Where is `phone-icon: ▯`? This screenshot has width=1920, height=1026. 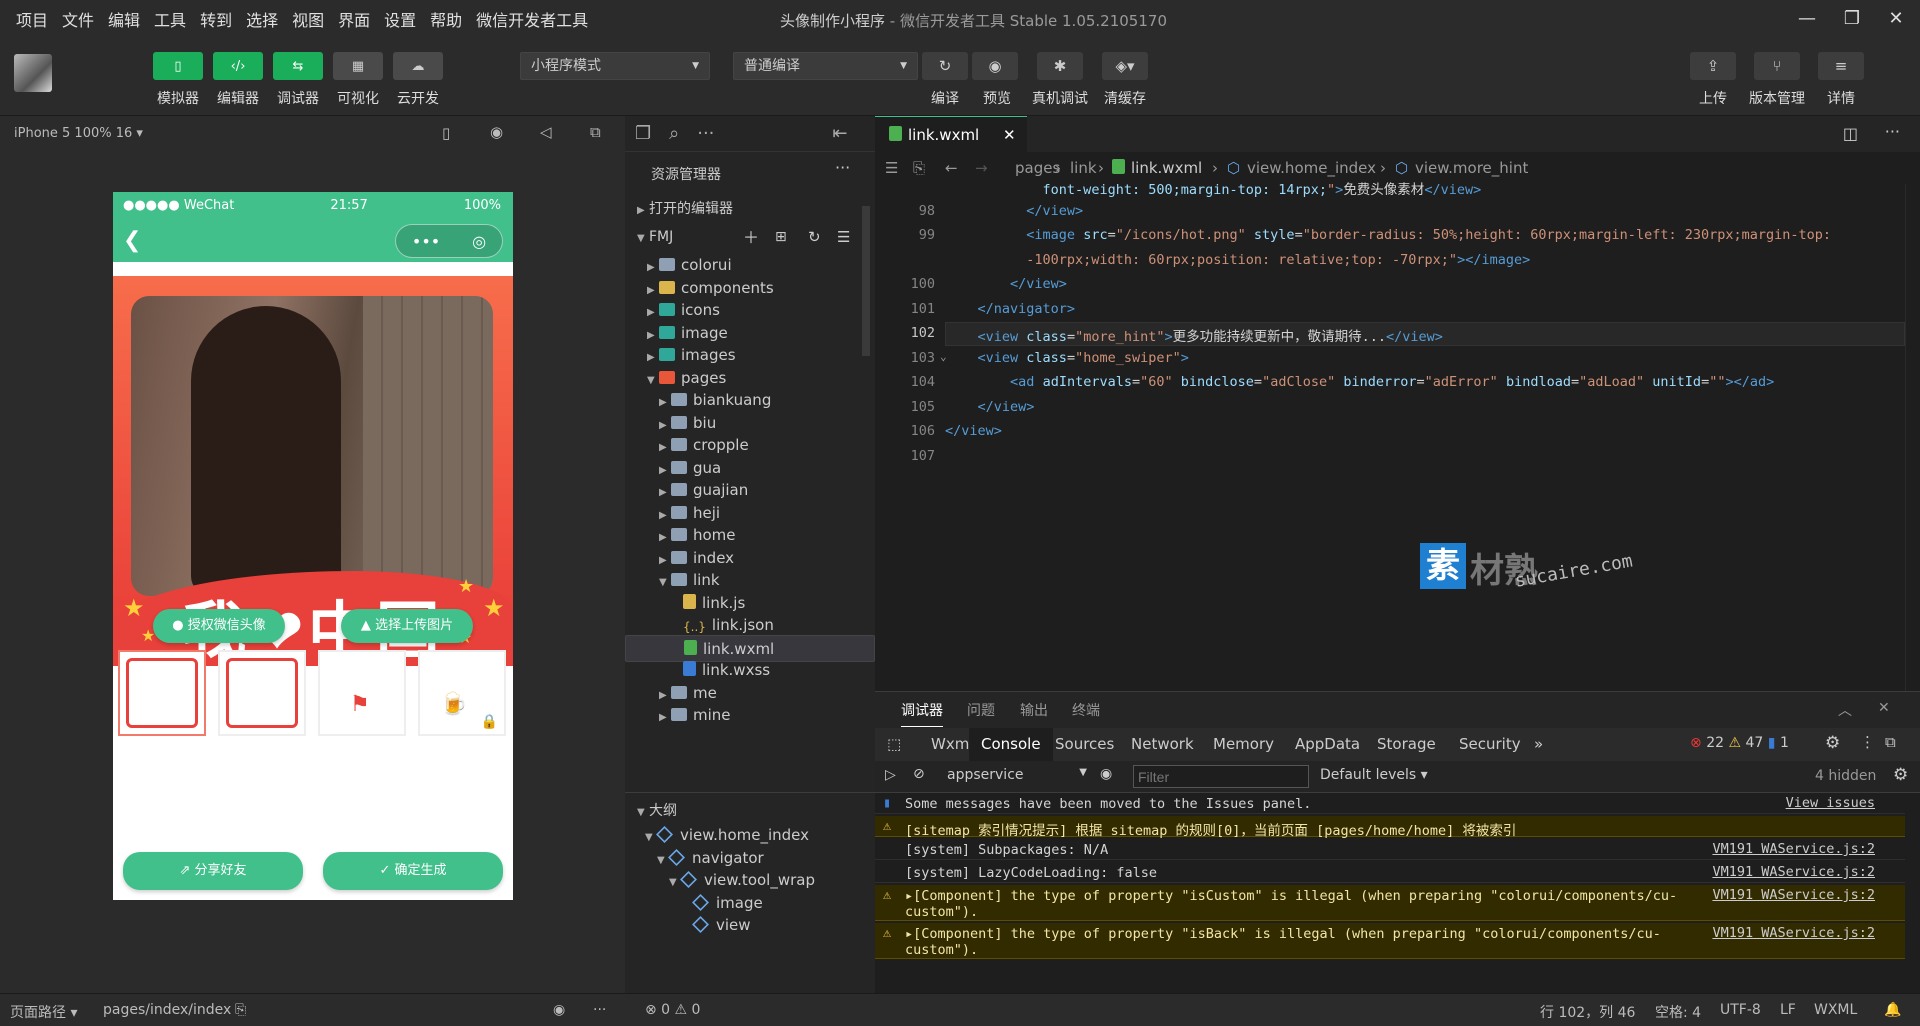 phone-icon: ▯ is located at coordinates (446, 133).